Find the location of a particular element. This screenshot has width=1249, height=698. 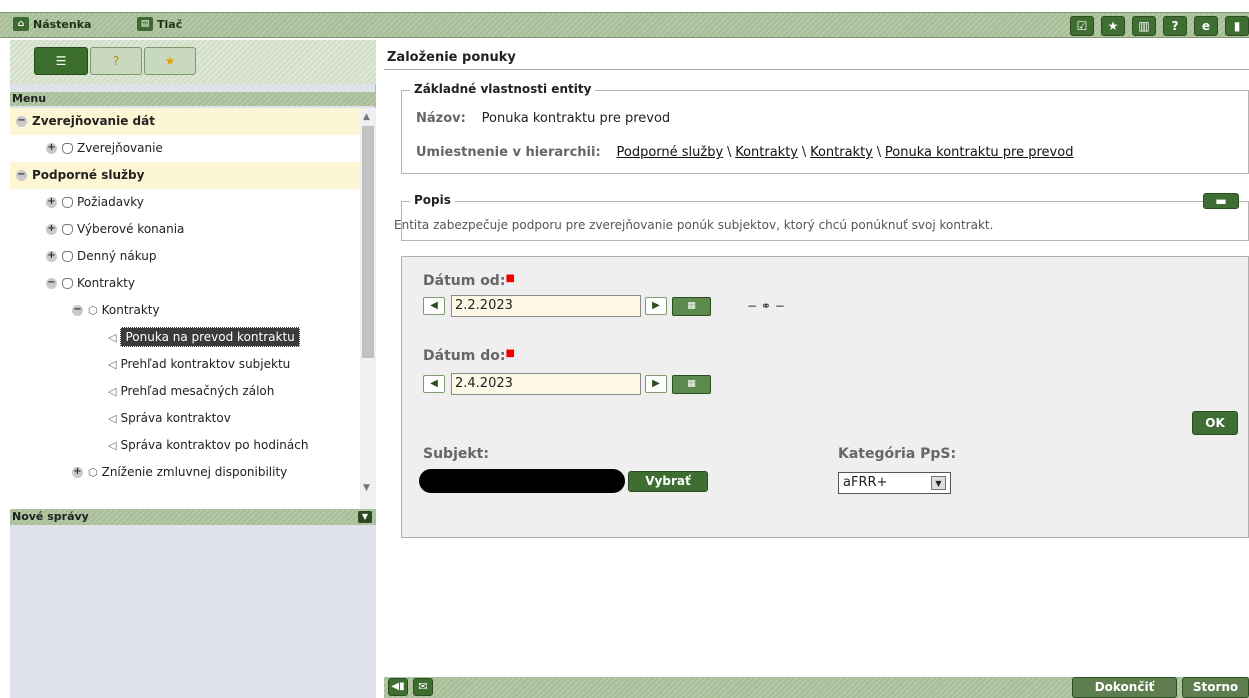

checklist-icon: ☑ is located at coordinates (1082, 26).